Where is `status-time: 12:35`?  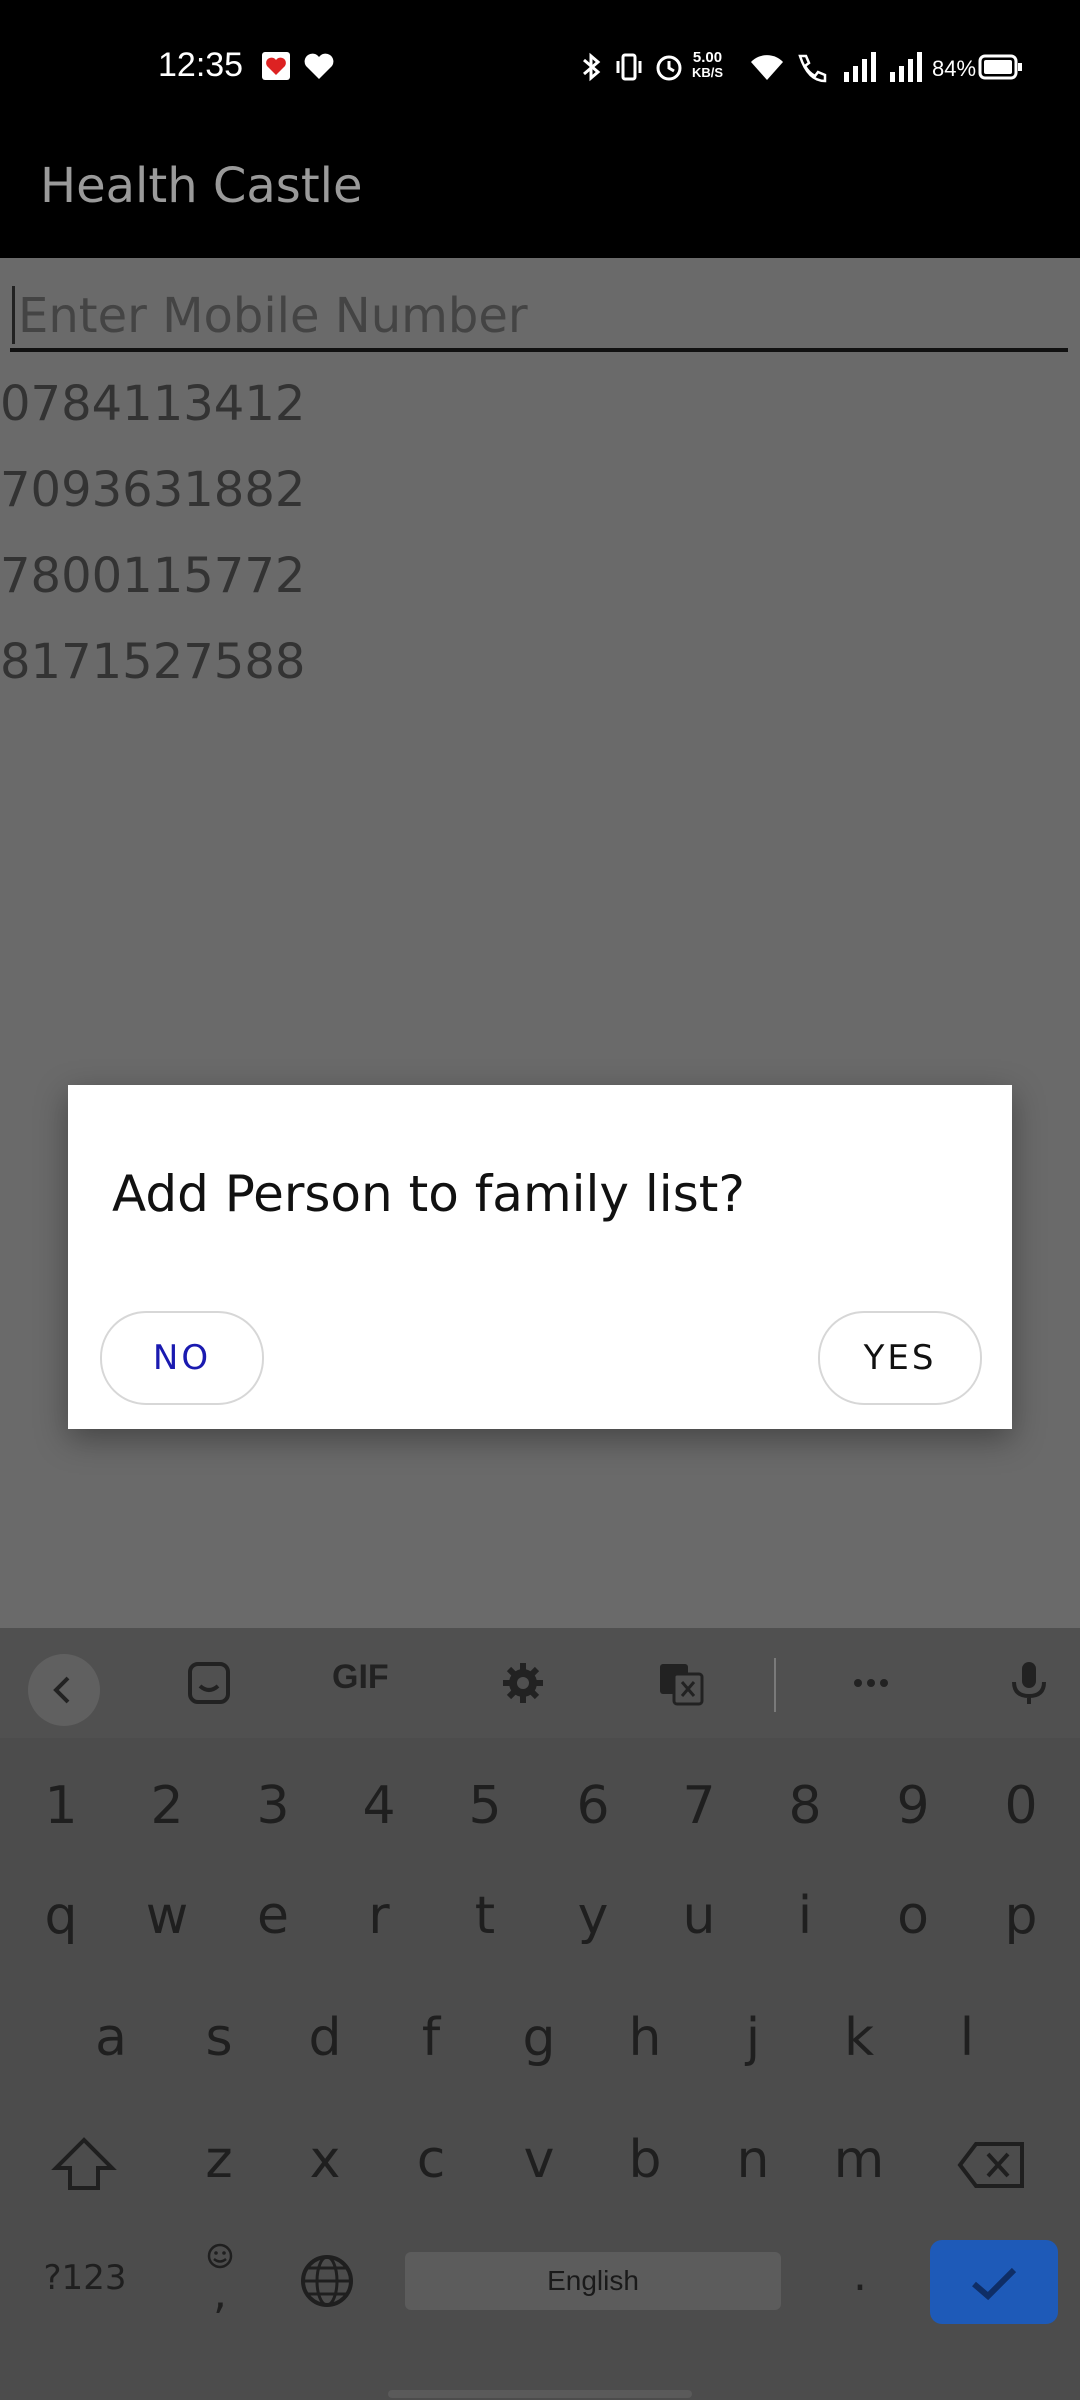
status-time: 12:35 is located at coordinates (201, 65).